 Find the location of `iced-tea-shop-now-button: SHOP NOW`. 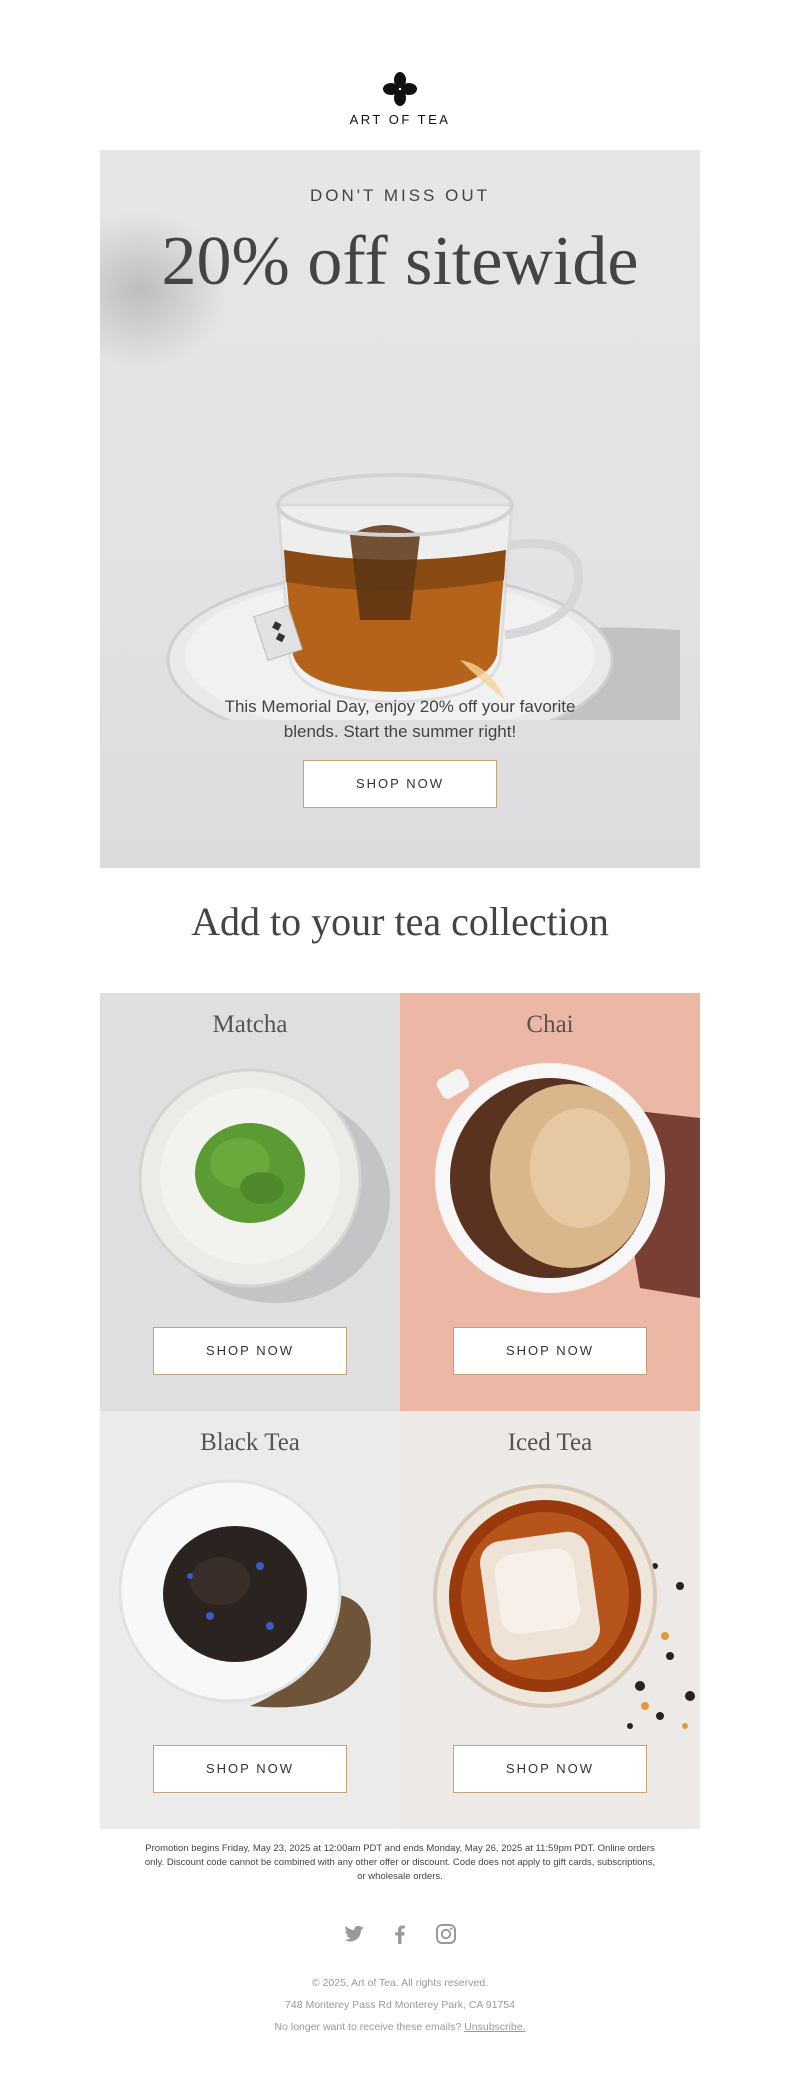

iced-tea-shop-now-button: SHOP NOW is located at coordinates (550, 1769).